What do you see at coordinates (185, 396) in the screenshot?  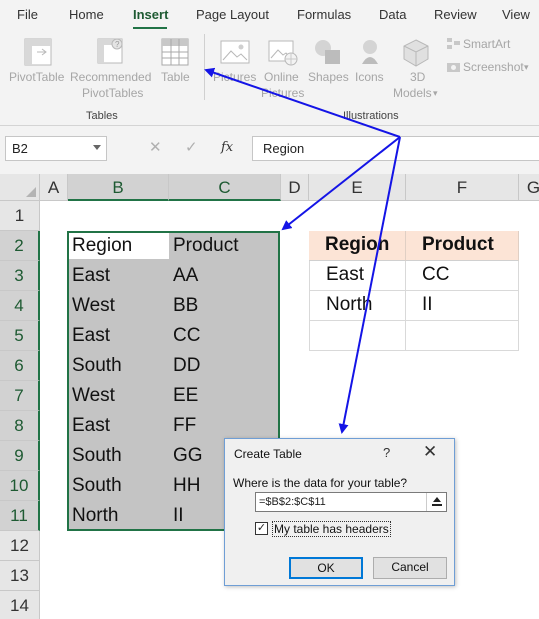 I see `cell-c7: EE` at bounding box center [185, 396].